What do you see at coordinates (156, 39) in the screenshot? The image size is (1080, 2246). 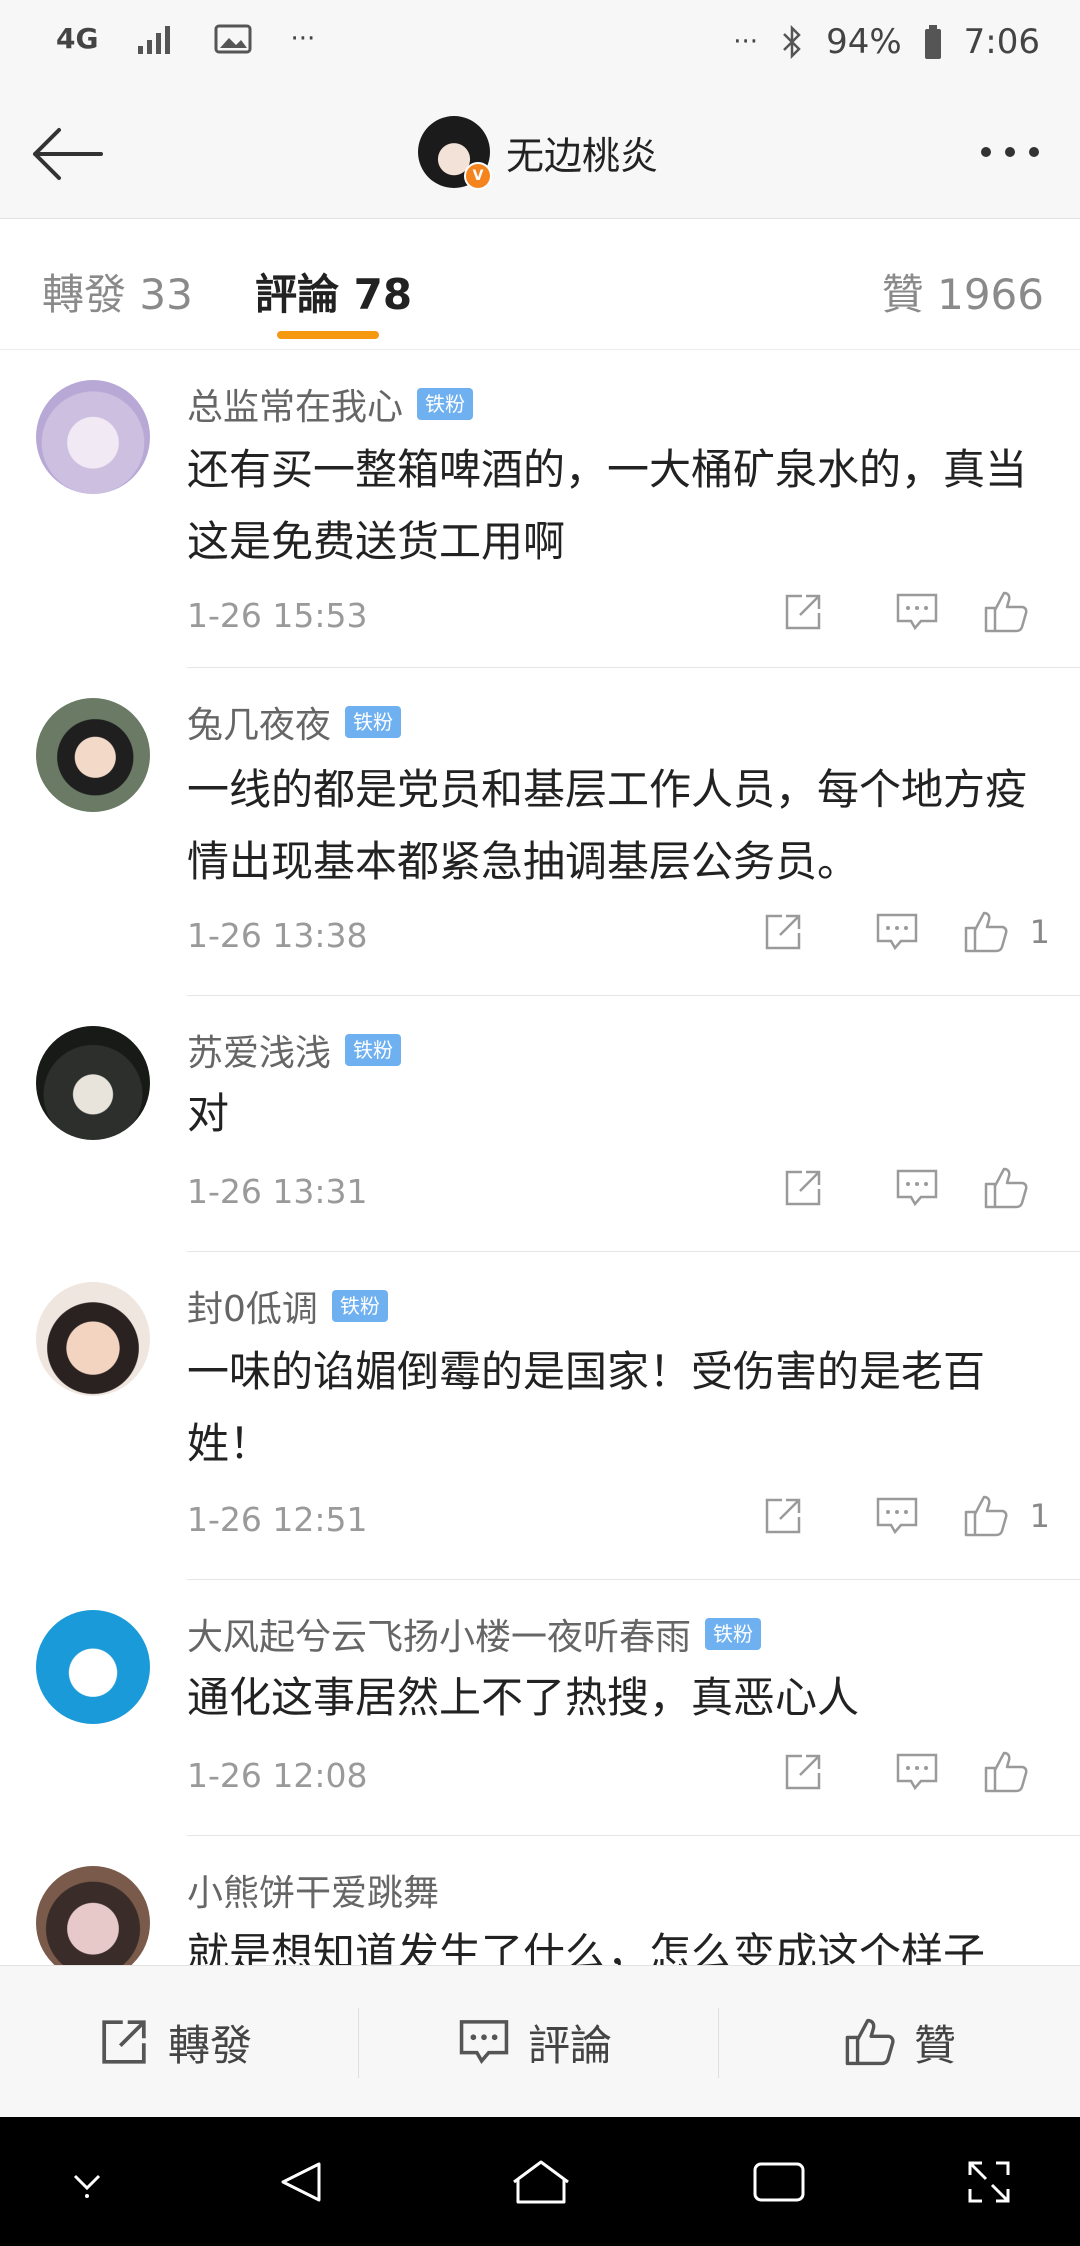 I see `signal-icon` at bounding box center [156, 39].